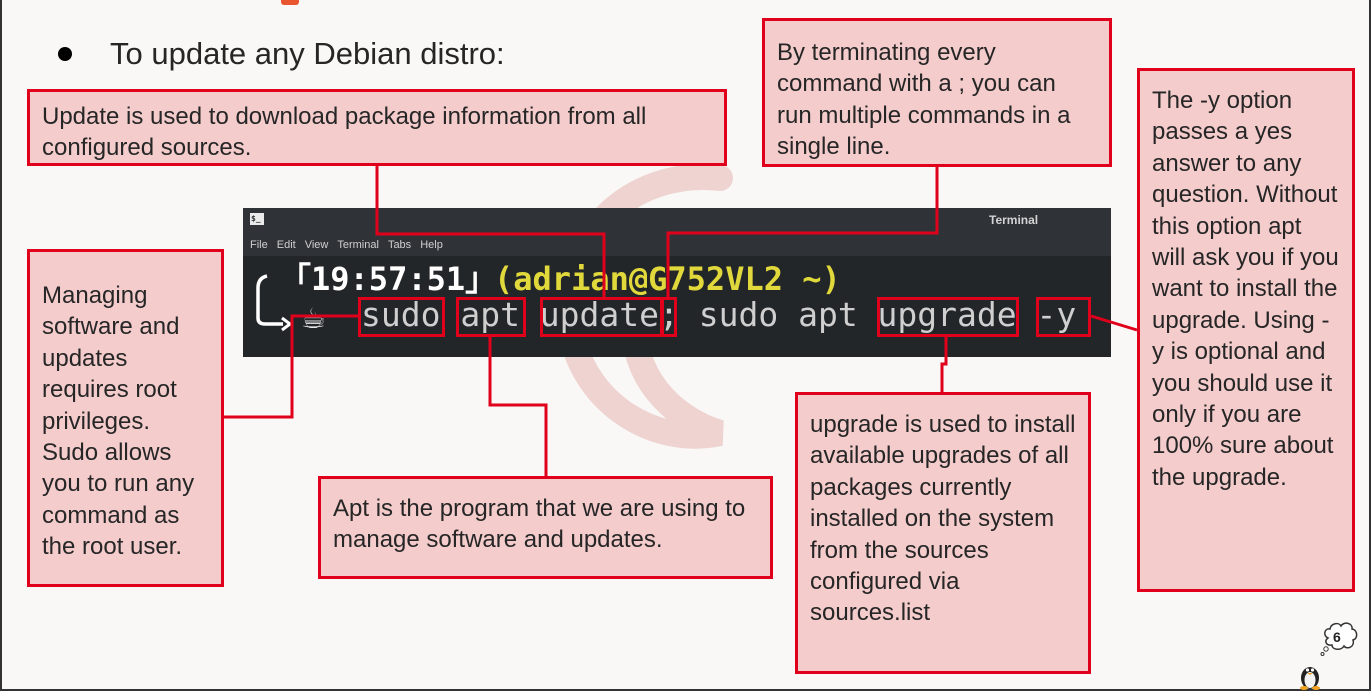 The height and width of the screenshot is (691, 1371). I want to click on menu-help: Help, so click(431, 245).